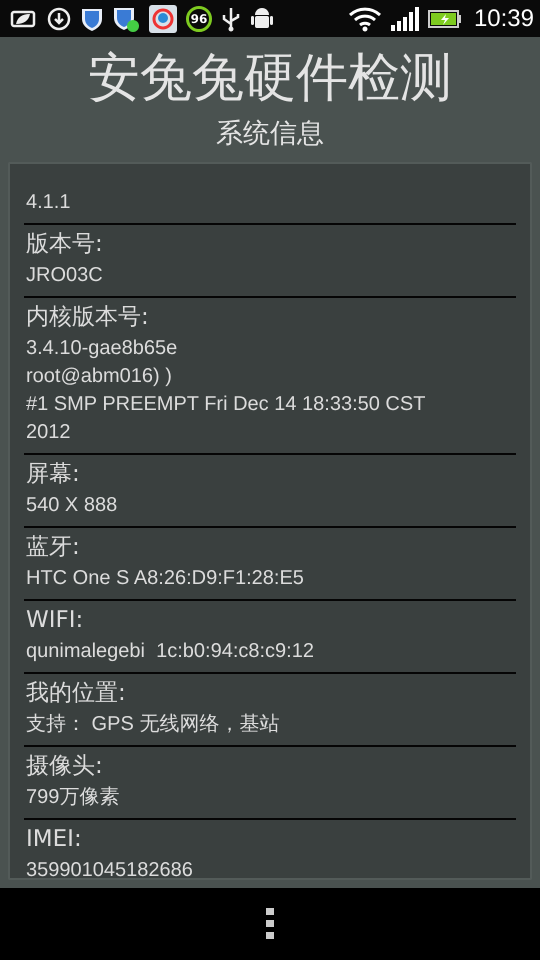  Describe the element at coordinates (76, 693) in the screenshot. I see `info-label: 我的位置:` at that location.